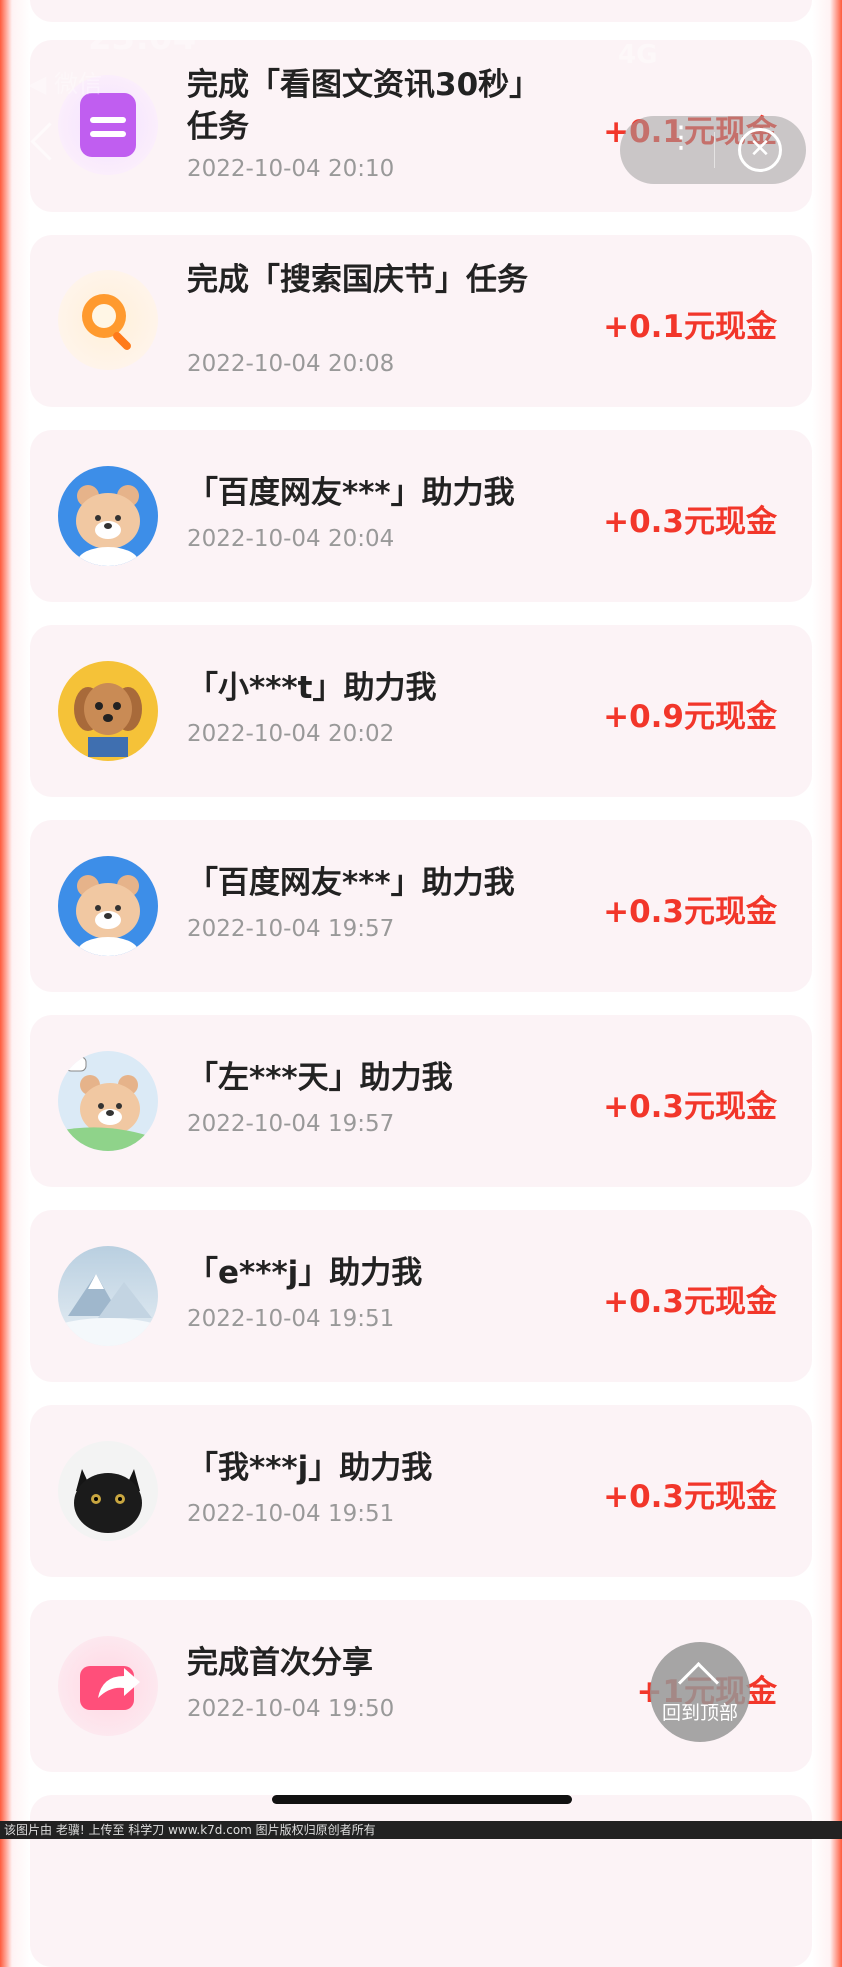 This screenshot has width=842, height=1967. Describe the element at coordinates (291, 1709) in the screenshot. I see `record-timestamp: 2022-10-04 19:50` at that location.